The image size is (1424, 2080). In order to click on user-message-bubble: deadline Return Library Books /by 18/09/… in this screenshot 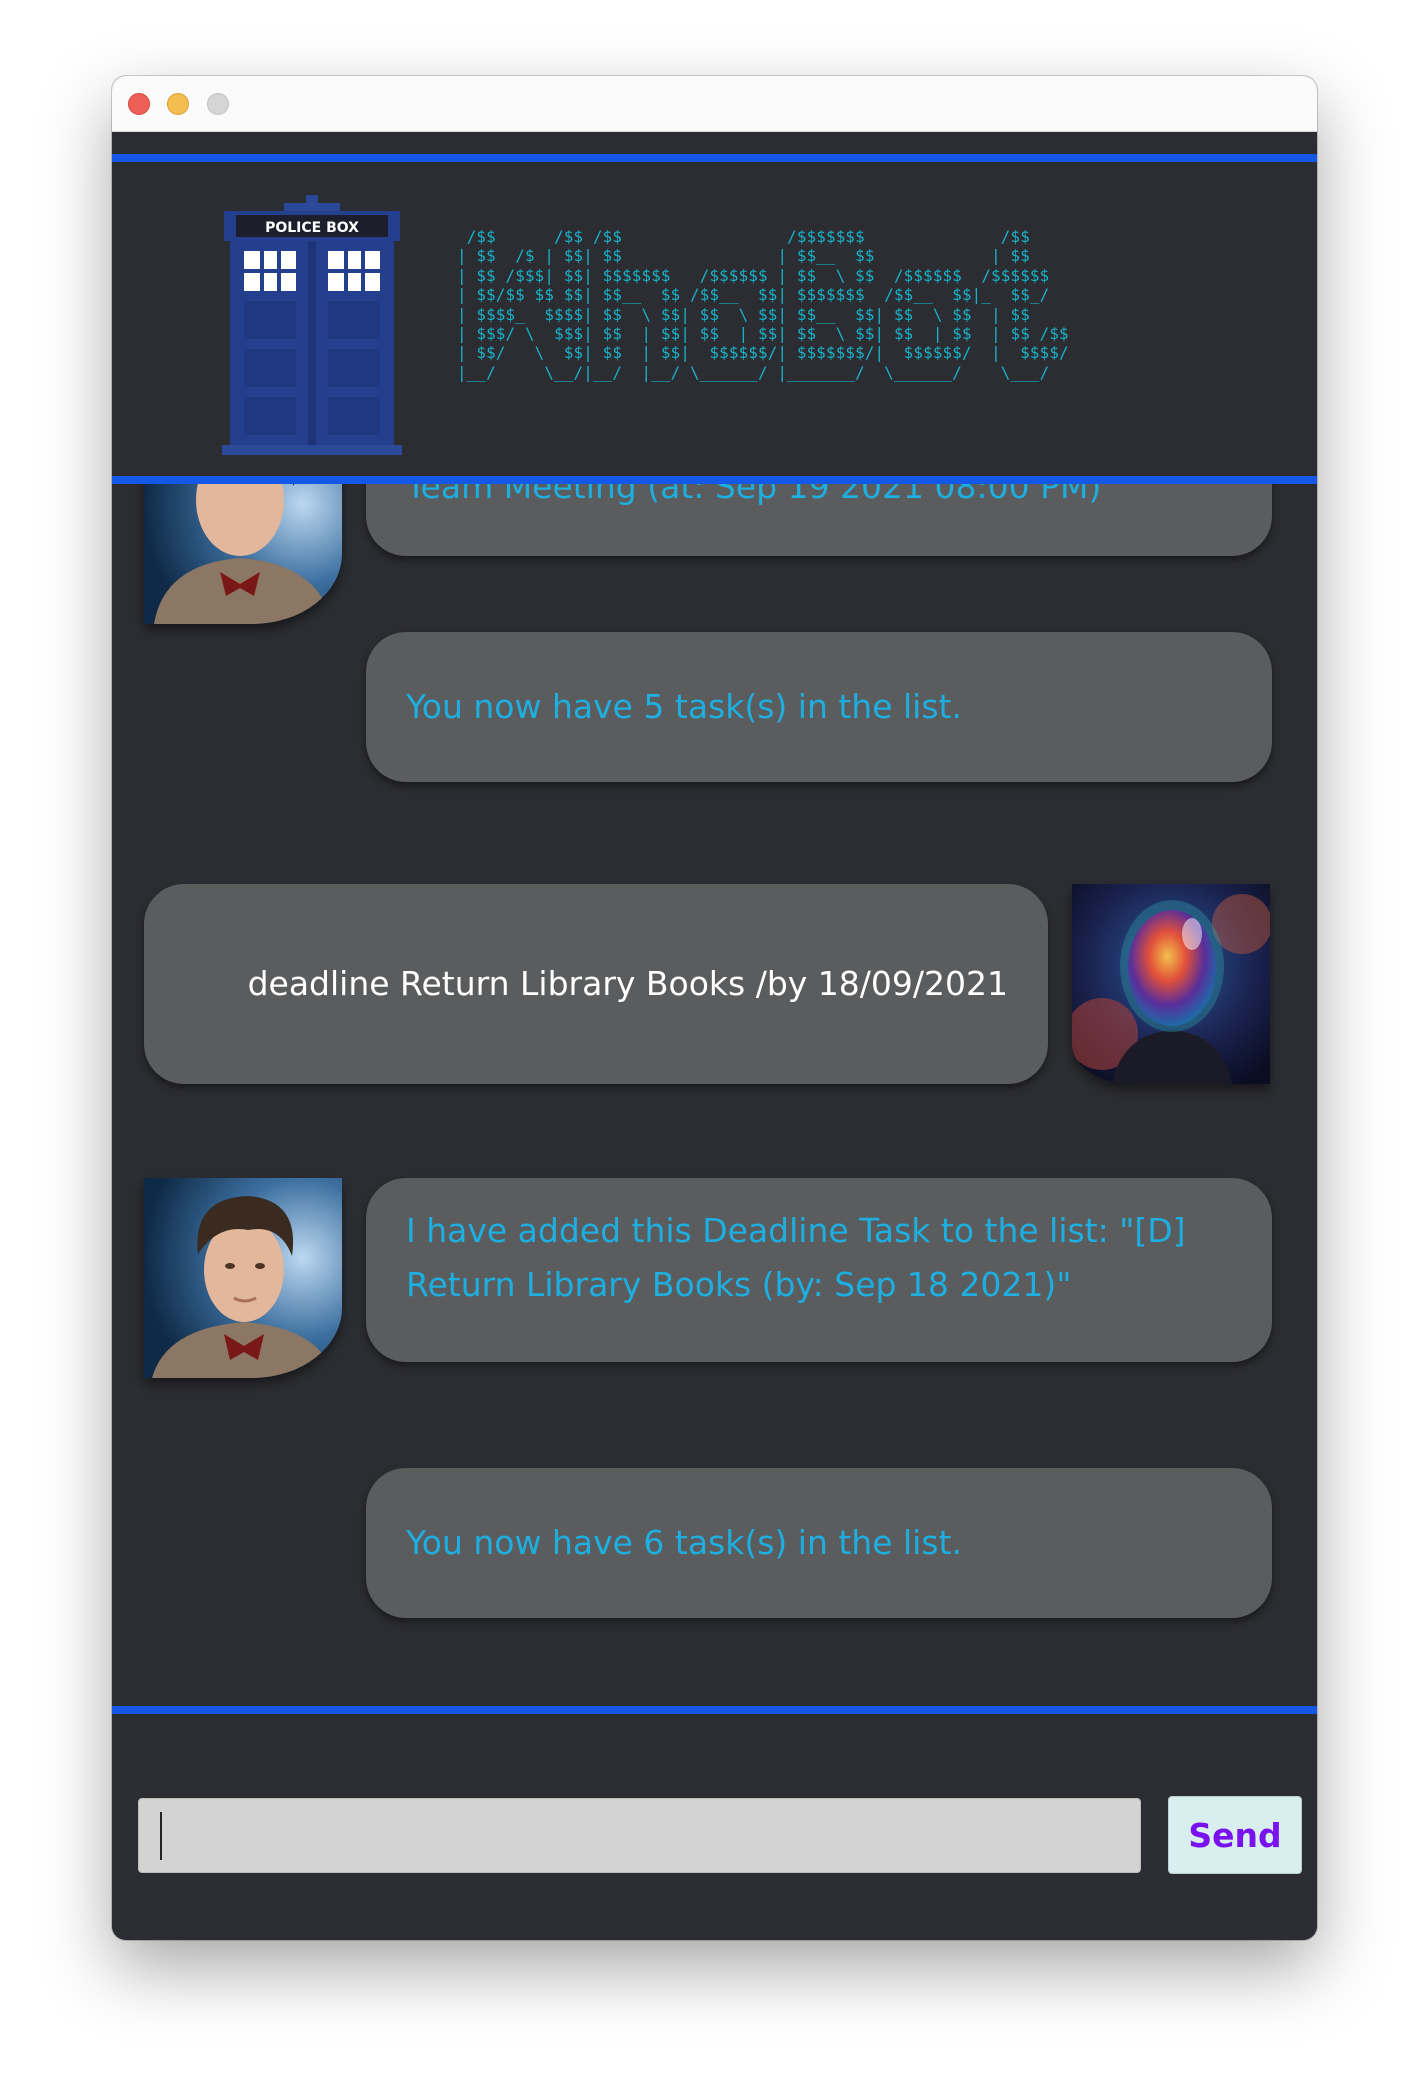, I will do `click(596, 984)`.